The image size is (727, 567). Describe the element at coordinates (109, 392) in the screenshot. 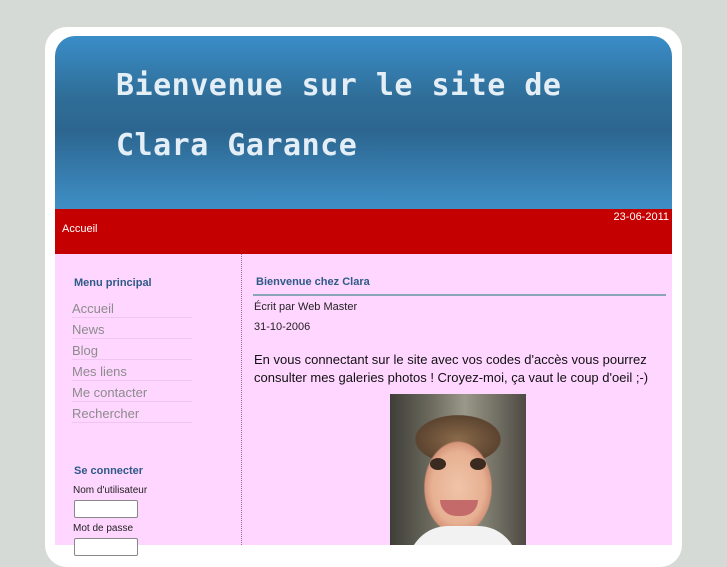

I see `menu-link-me-contacter: Me contacter` at that location.